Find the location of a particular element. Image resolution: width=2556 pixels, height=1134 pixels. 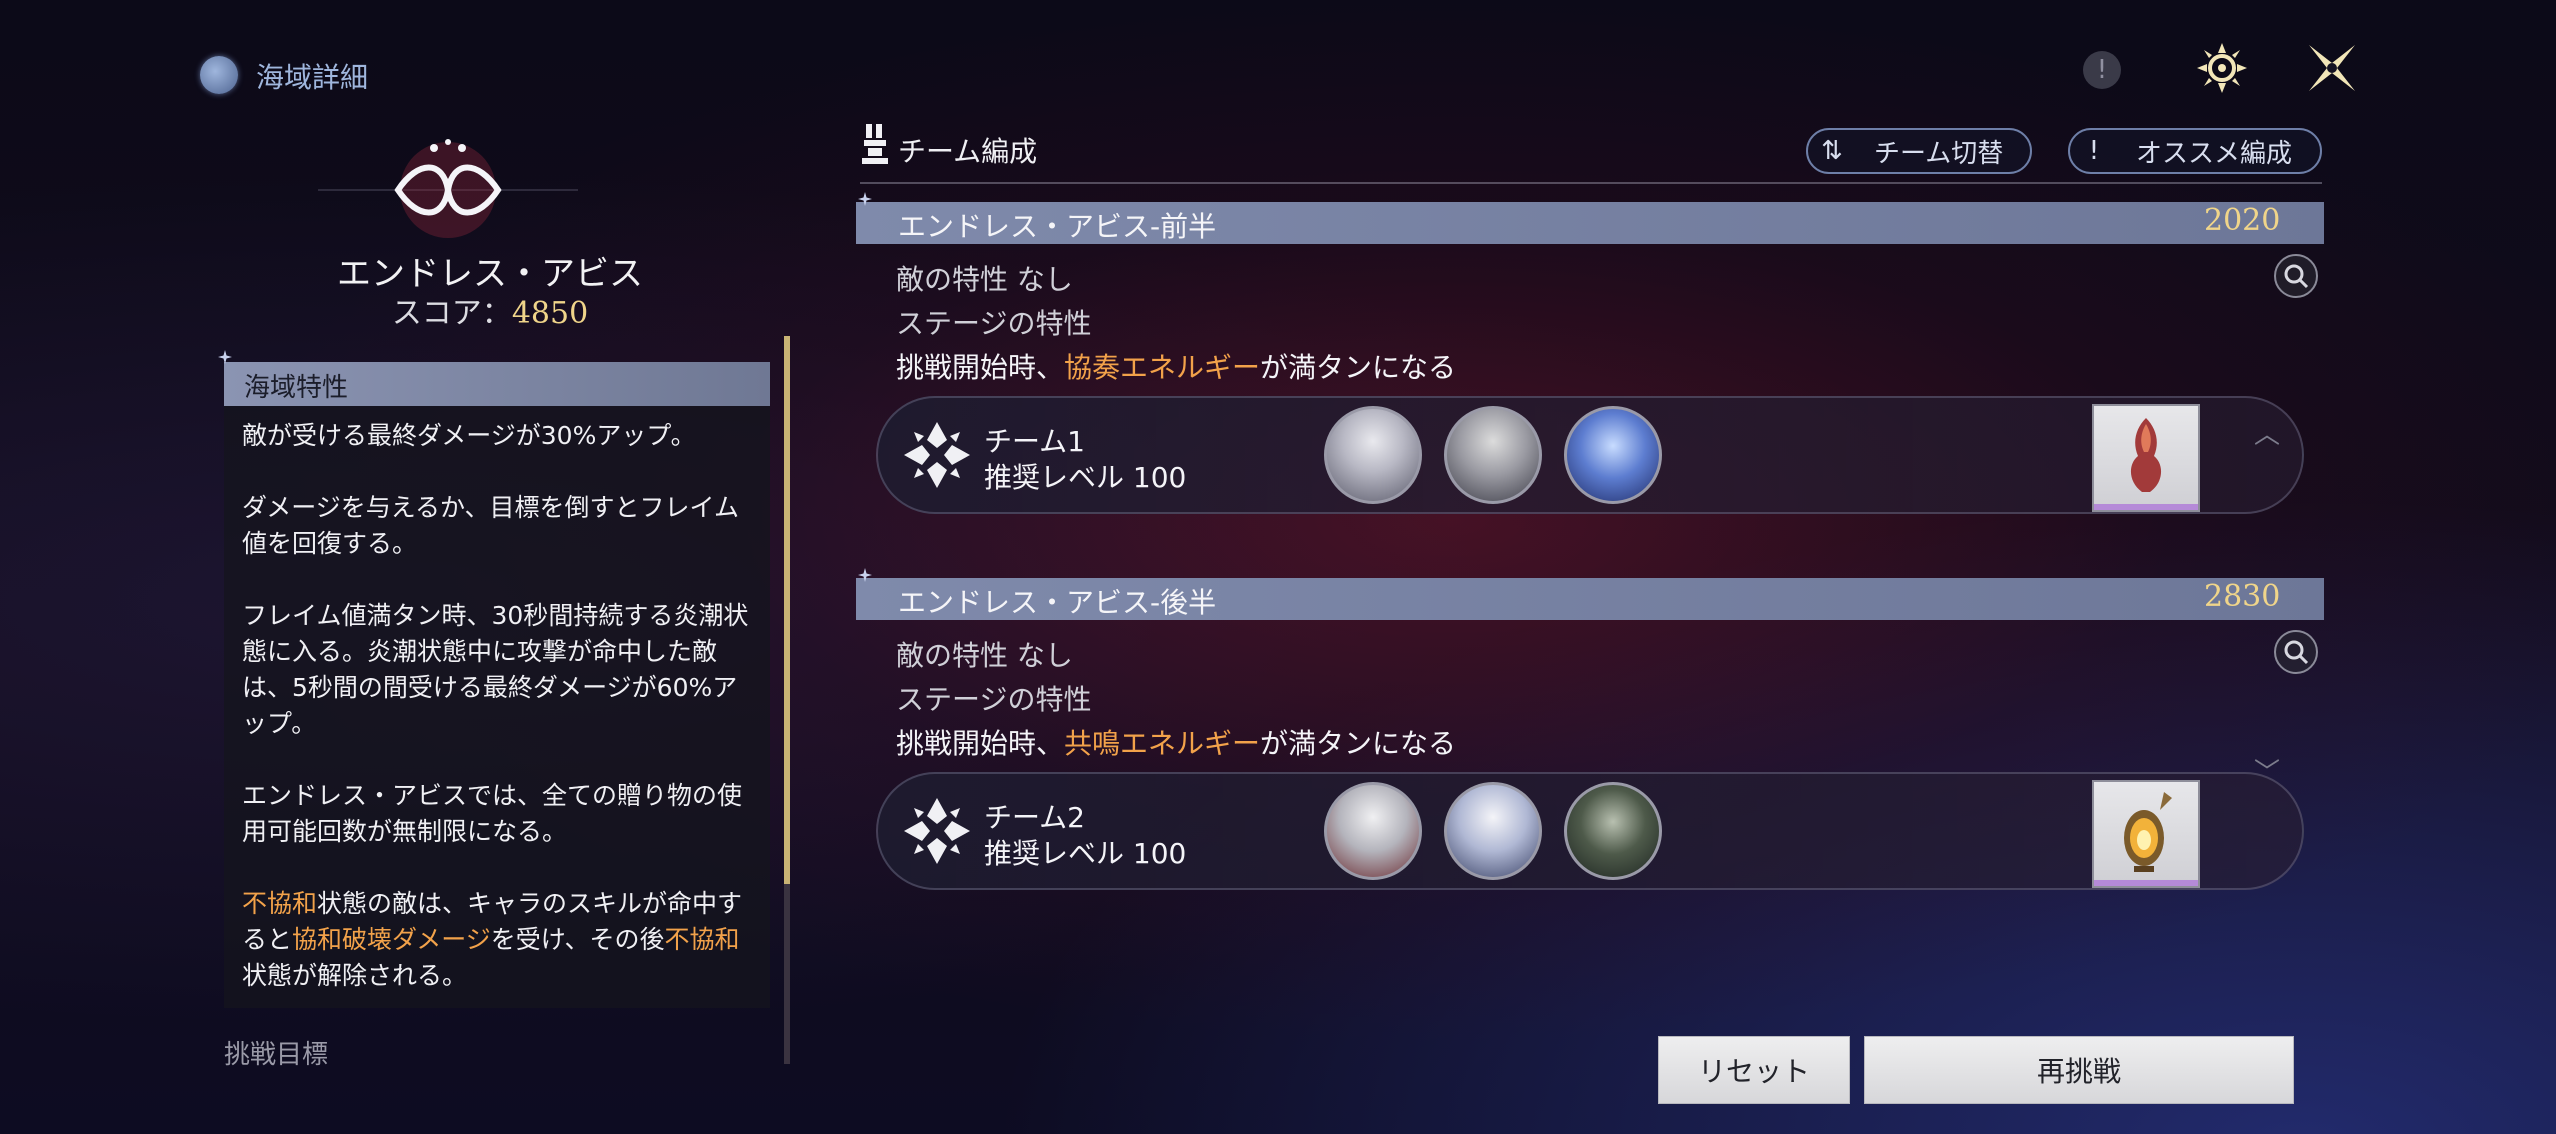

sea-traits-title: 海域特性 is located at coordinates (296, 388).